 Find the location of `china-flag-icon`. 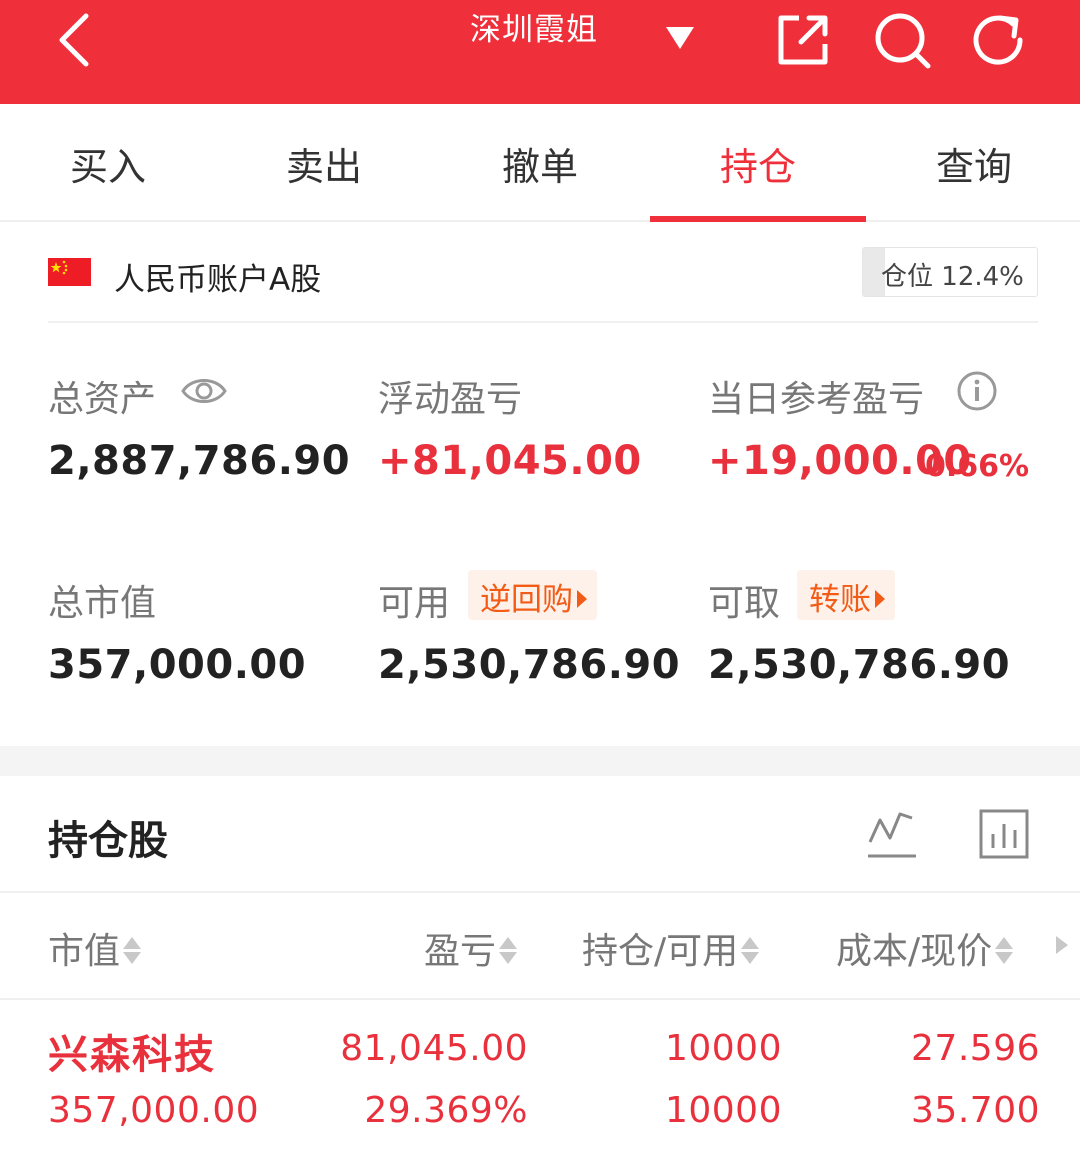

china-flag-icon is located at coordinates (69, 272).